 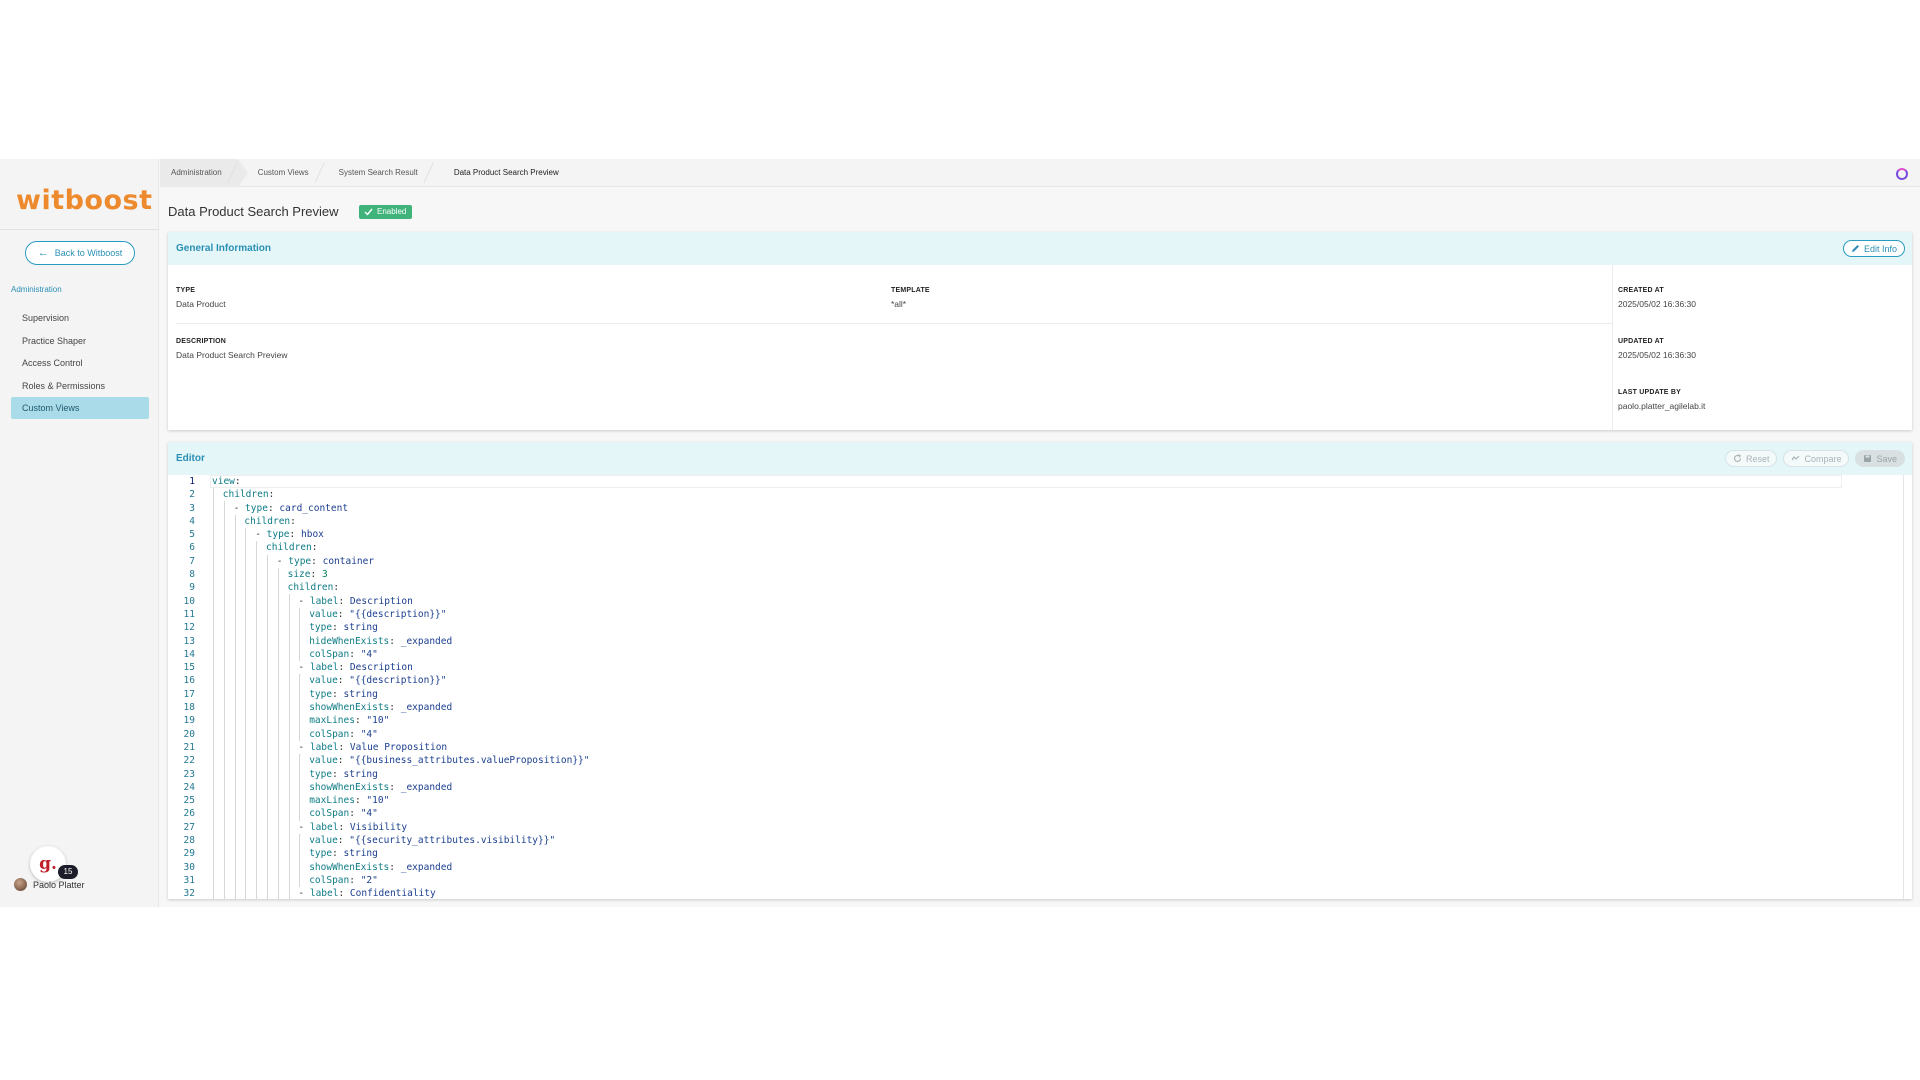 What do you see at coordinates (186, 290) in the screenshot?
I see `type-label: TYPE` at bounding box center [186, 290].